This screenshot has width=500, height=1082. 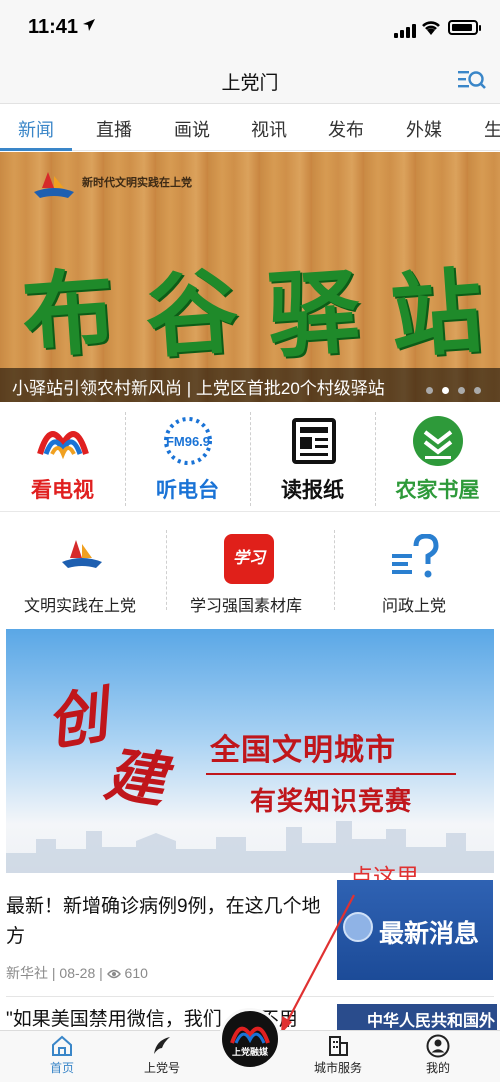 I want to click on banner-caption-bar: 小驿站引领农村新风尚 | 上党区首批20个村级驿站, so click(x=250, y=385).